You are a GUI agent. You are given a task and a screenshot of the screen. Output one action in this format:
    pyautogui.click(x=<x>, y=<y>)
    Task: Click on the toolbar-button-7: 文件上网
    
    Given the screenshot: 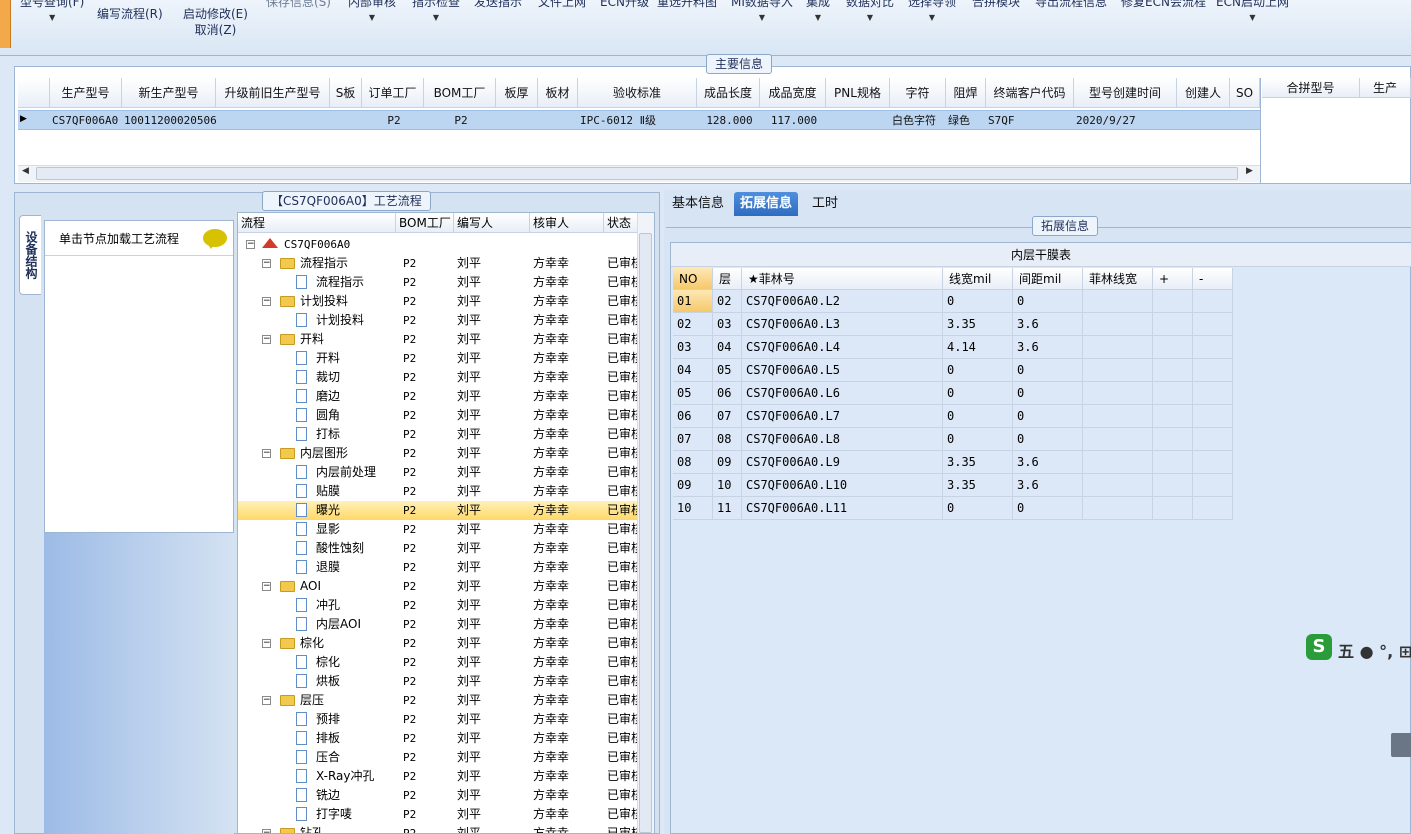 What is the action you would take?
    pyautogui.click(x=562, y=25)
    